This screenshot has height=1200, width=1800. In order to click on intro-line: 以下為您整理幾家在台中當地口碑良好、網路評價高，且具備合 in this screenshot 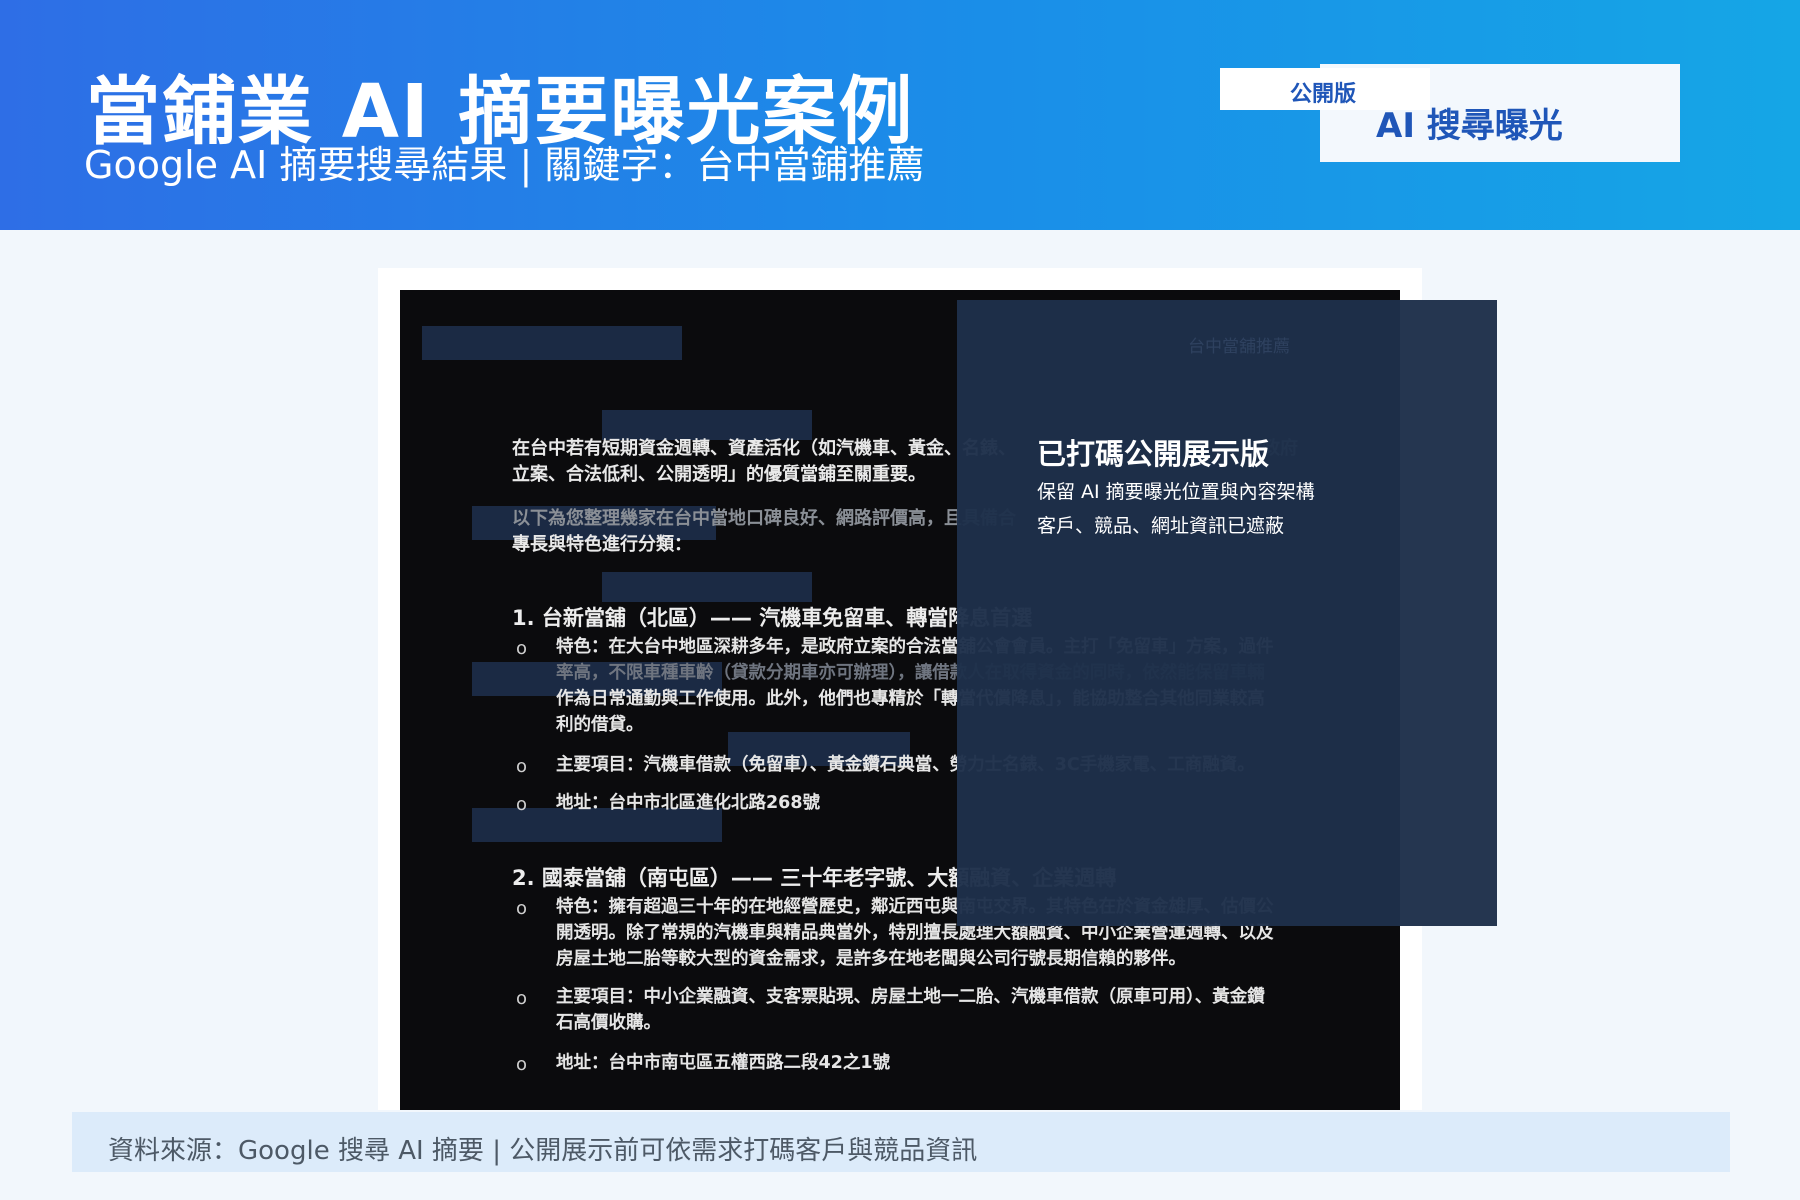, I will do `click(764, 518)`.